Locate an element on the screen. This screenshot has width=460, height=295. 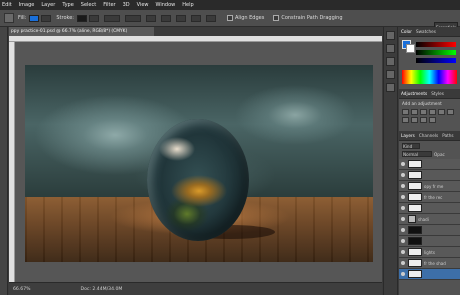
tab-adjustments: Adjustments is located at coordinates (414, 93).